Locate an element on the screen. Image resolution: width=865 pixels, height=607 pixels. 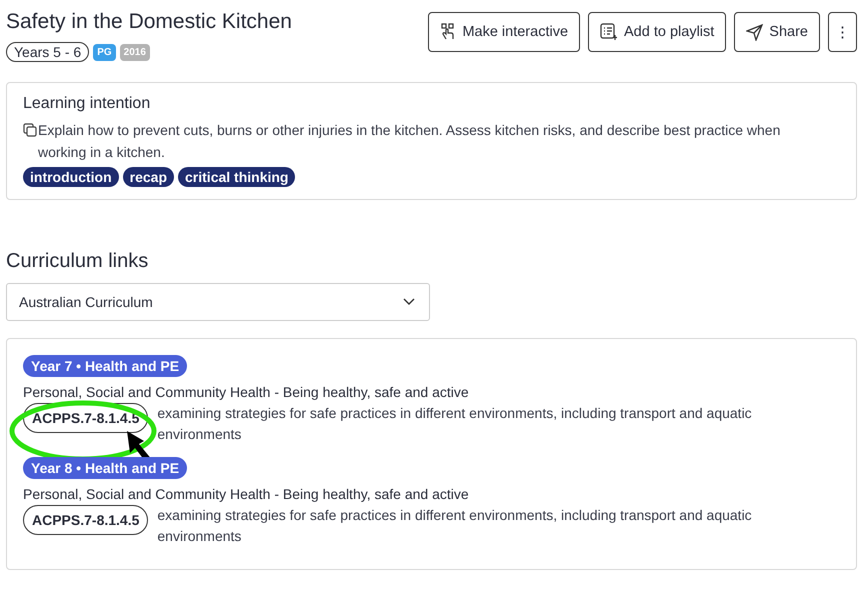
section-heading: Learning intention is located at coordinates (87, 104).